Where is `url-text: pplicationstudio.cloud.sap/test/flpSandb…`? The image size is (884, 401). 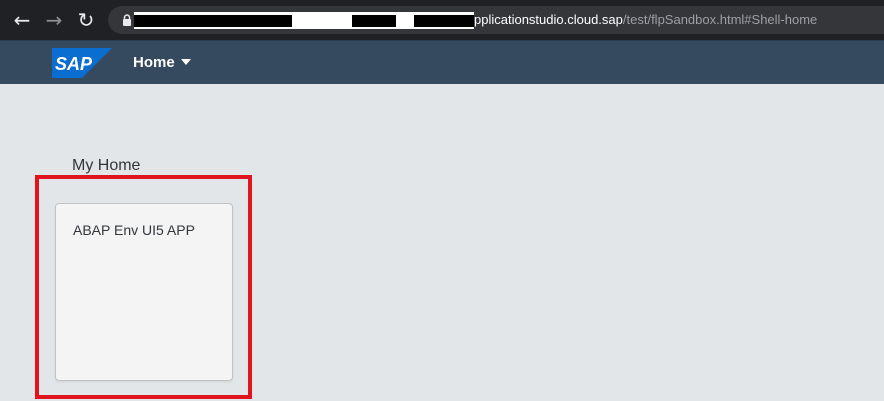 url-text: pplicationstudio.cloud.sap/test/flpSandb… is located at coordinates (645, 20).